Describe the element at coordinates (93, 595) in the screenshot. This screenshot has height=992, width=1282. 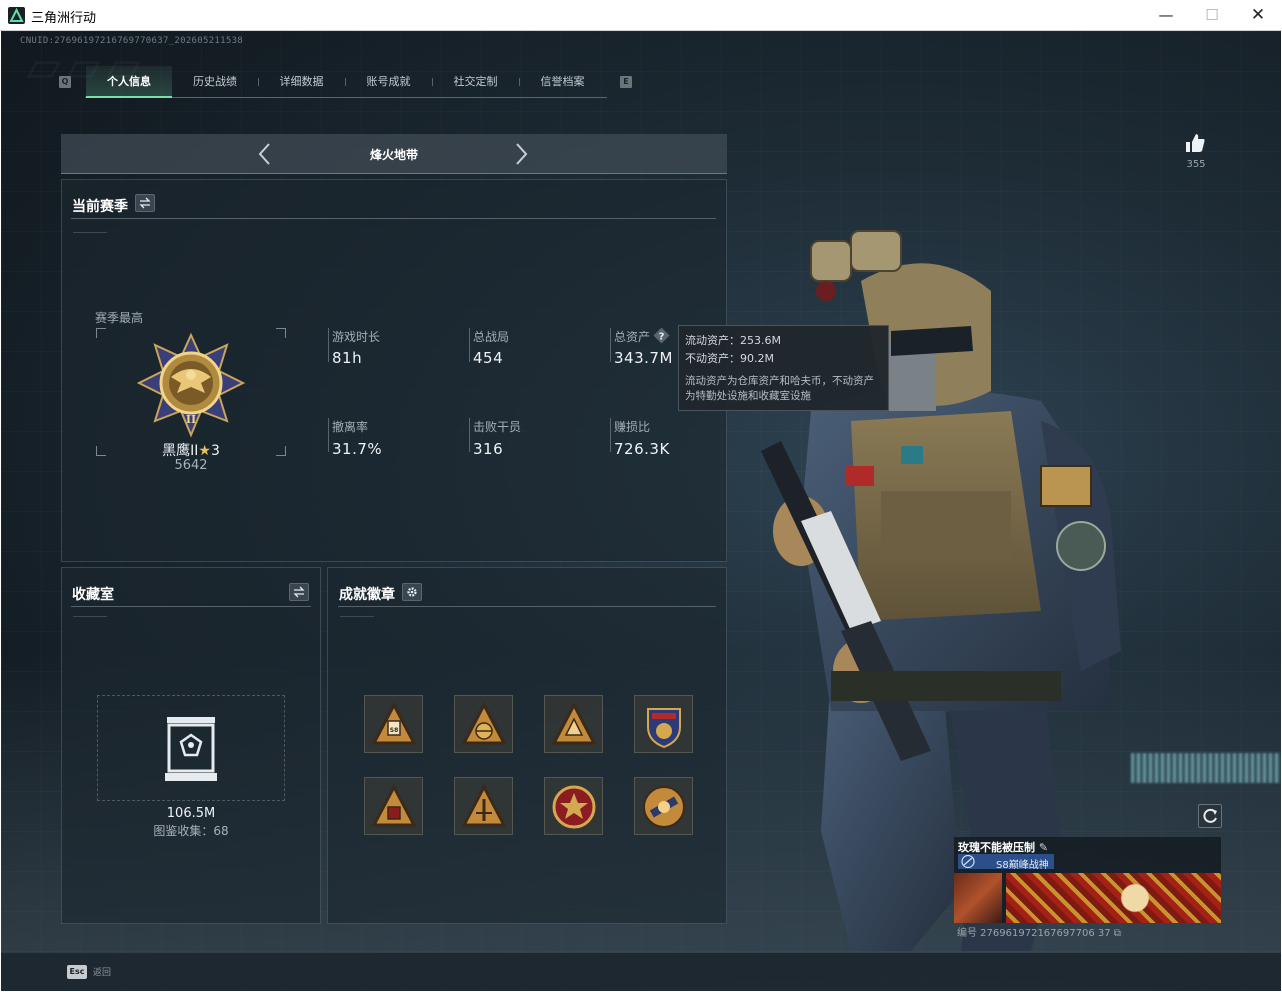
I see `collection-title: 收藏室` at that location.